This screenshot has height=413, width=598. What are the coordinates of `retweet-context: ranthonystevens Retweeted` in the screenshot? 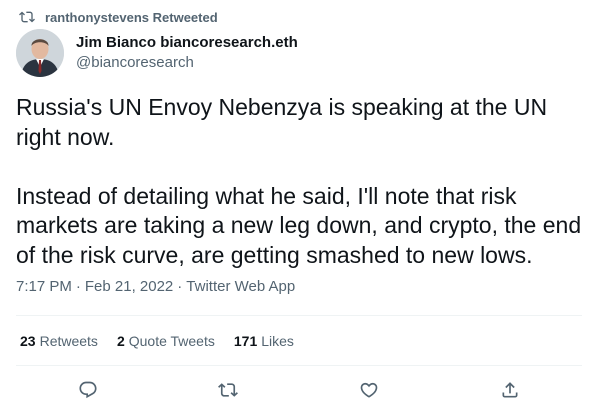 It's located at (118, 17).